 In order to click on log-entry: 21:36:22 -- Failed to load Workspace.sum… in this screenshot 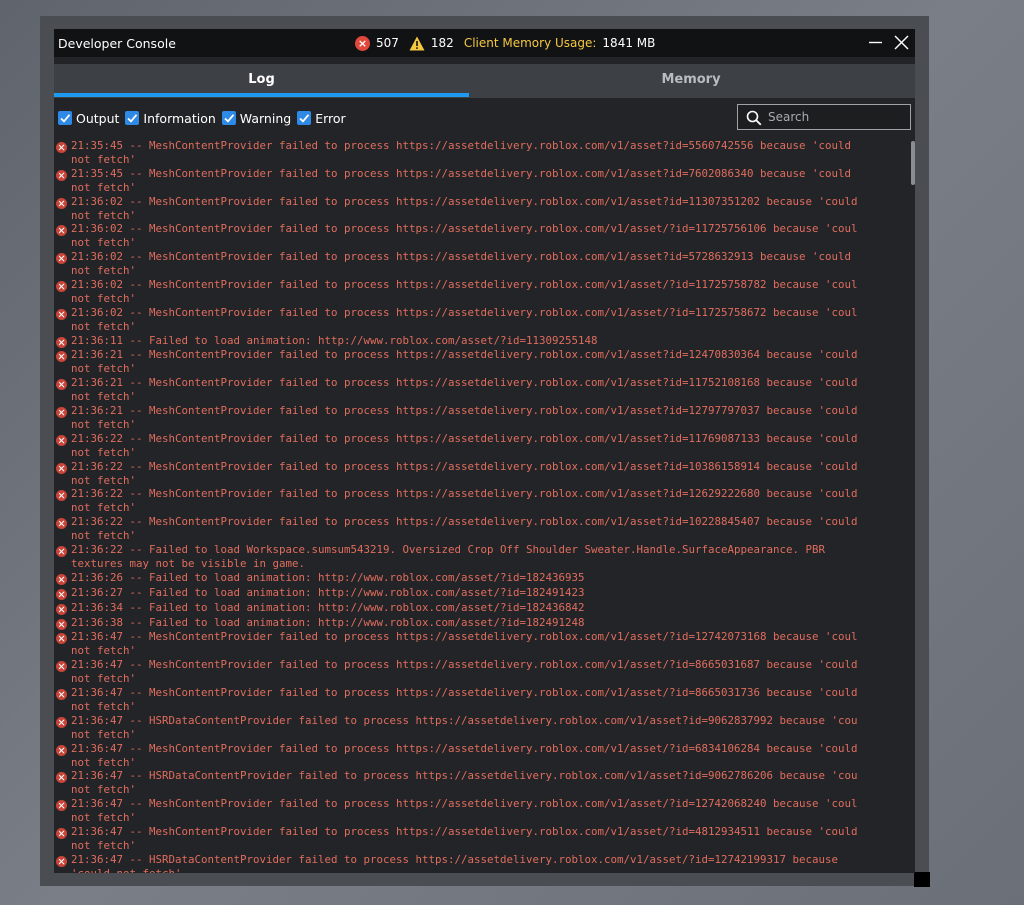, I will do `click(481, 557)`.